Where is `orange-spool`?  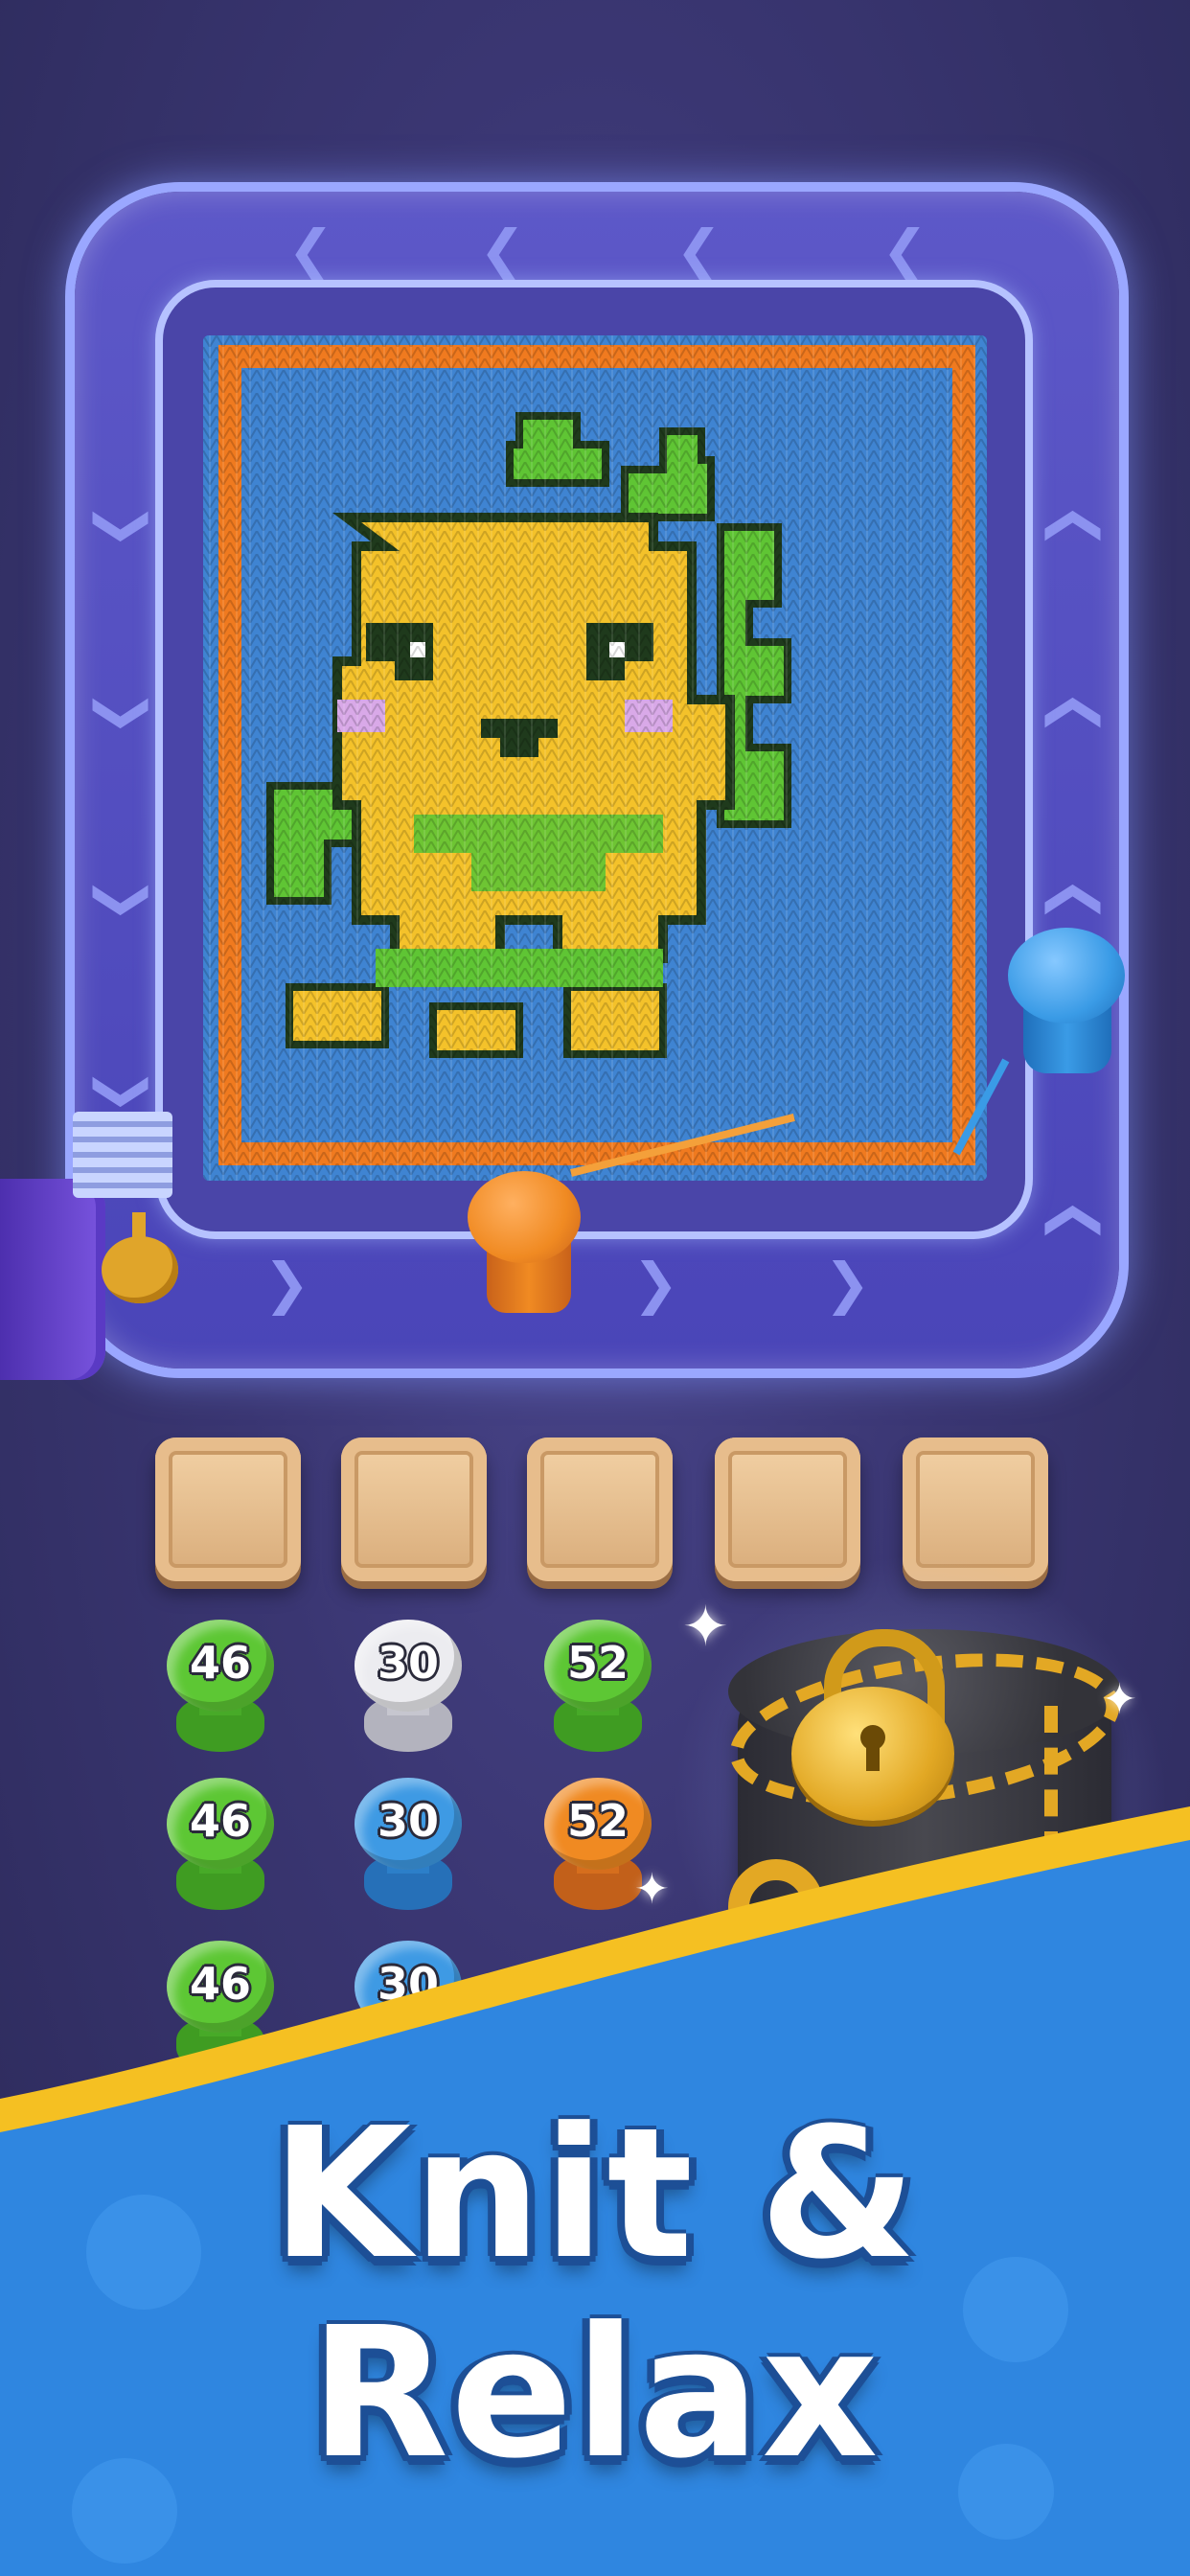
orange-spool is located at coordinates (525, 1217).